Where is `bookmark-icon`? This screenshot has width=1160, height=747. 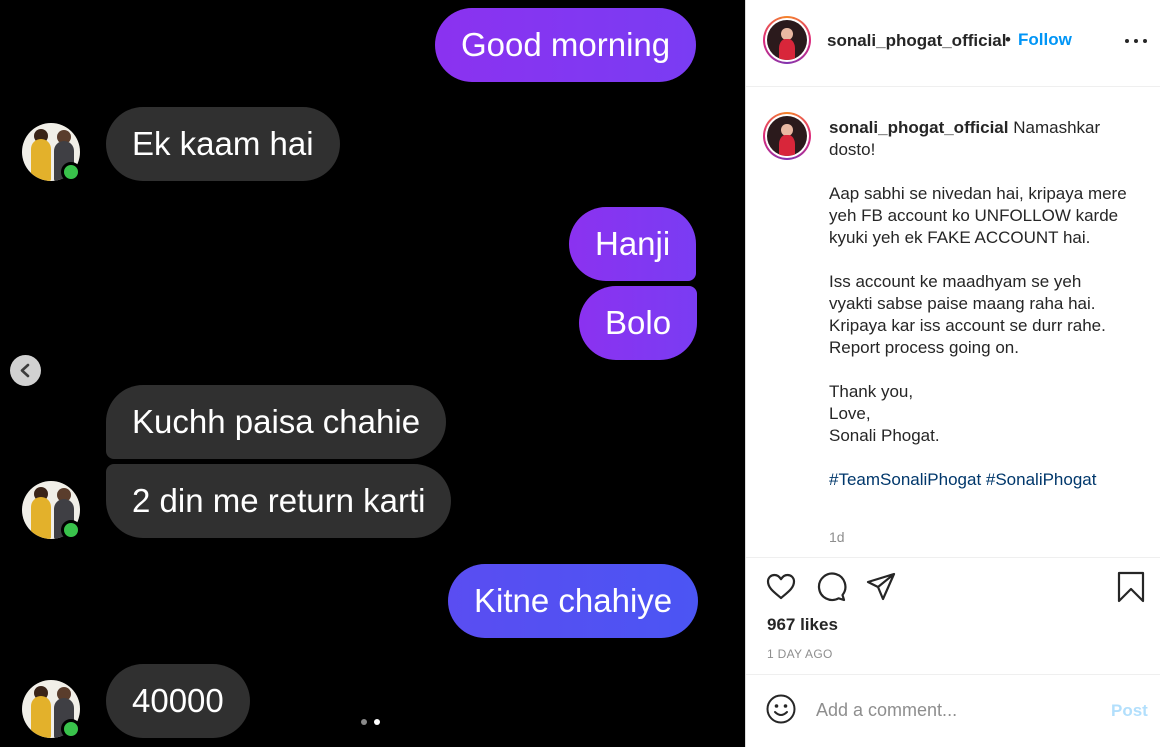
bookmark-icon is located at coordinates (1131, 587).